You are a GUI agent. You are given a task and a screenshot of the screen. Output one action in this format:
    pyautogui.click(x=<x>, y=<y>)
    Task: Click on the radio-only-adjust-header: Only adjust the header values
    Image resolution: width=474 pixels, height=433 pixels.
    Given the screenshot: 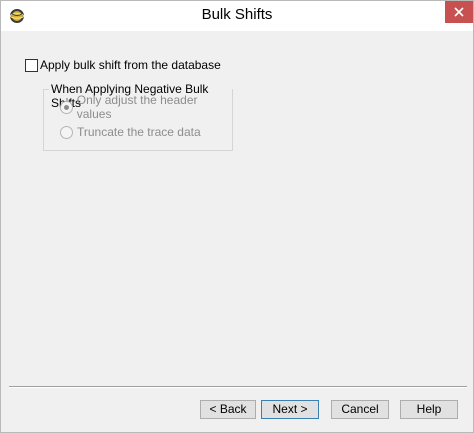 What is the action you would take?
    pyautogui.click(x=146, y=107)
    